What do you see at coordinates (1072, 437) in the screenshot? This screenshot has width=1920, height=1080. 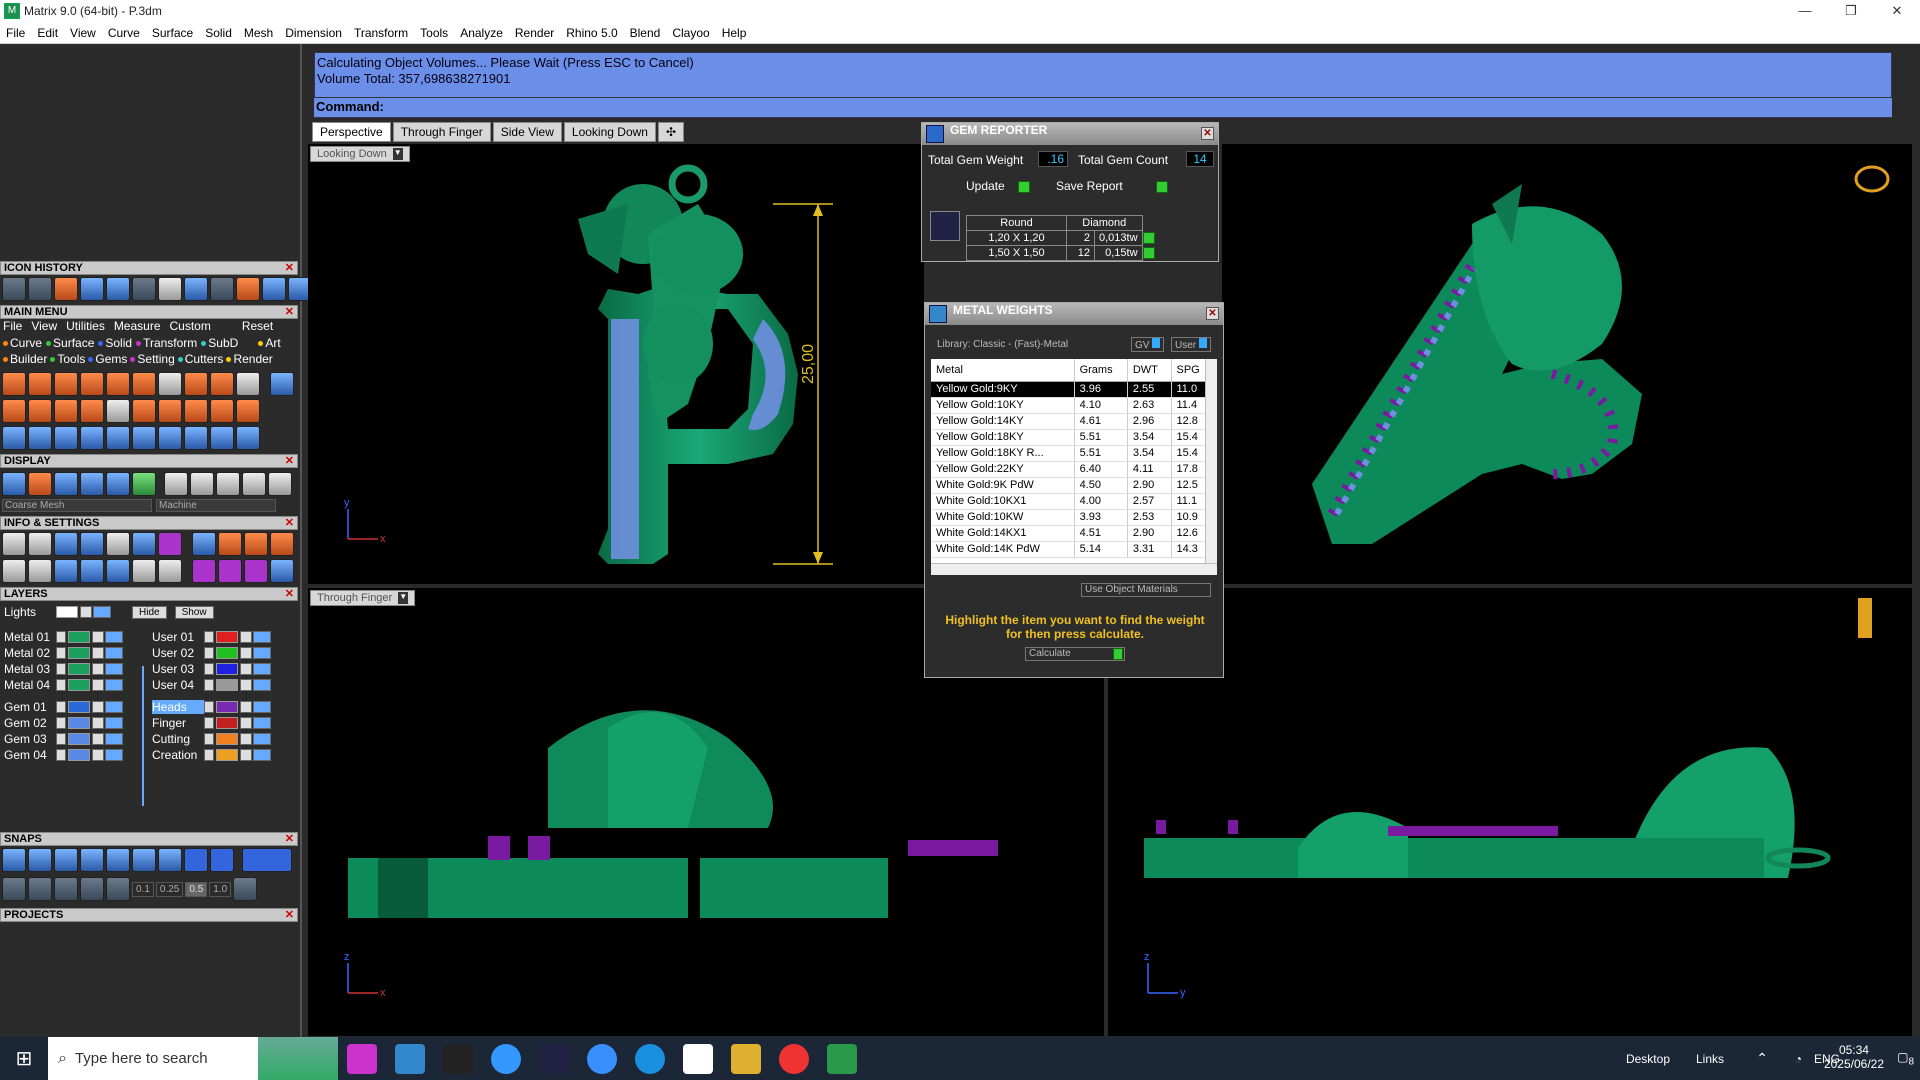 I see `metal-row: Yellow Gold:18KY 5.51 3.54 15.4` at bounding box center [1072, 437].